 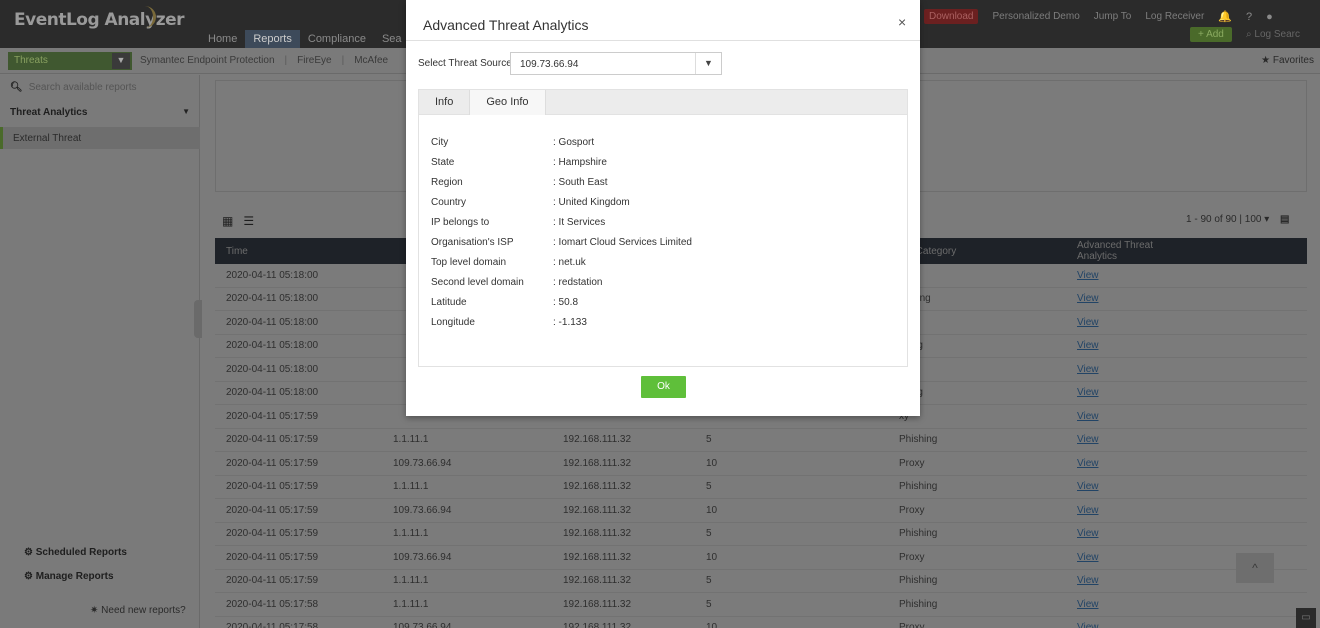 What do you see at coordinates (1174, 16) in the screenshot?
I see `log-receiver-link: Log Receiver` at bounding box center [1174, 16].